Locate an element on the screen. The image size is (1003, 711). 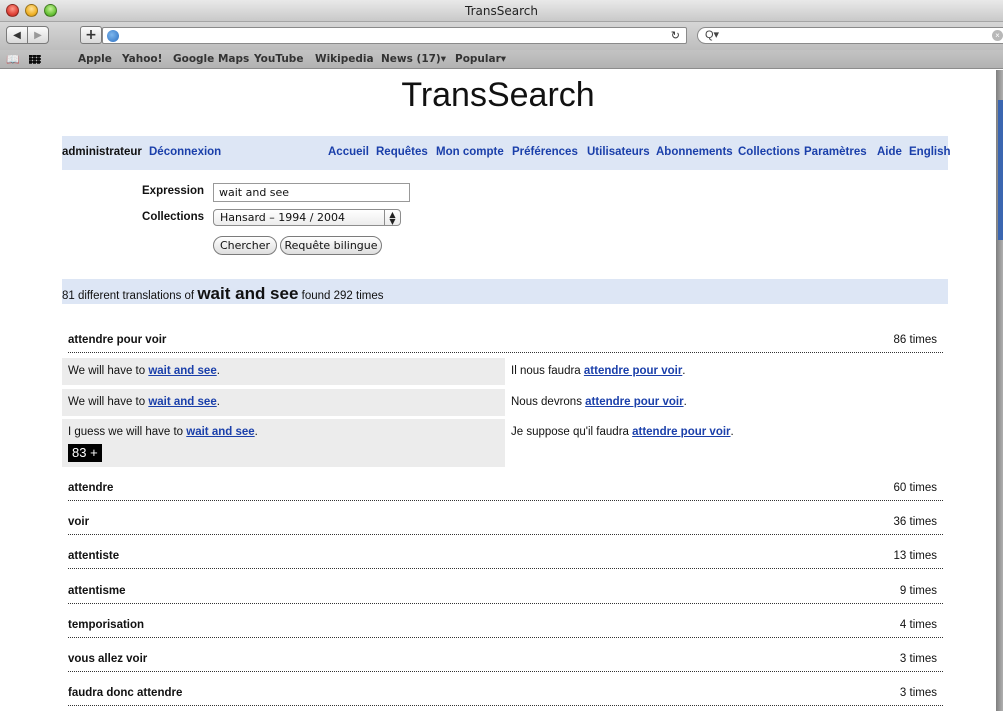
example-text: I guess we will have to is located at coordinates (127, 432).